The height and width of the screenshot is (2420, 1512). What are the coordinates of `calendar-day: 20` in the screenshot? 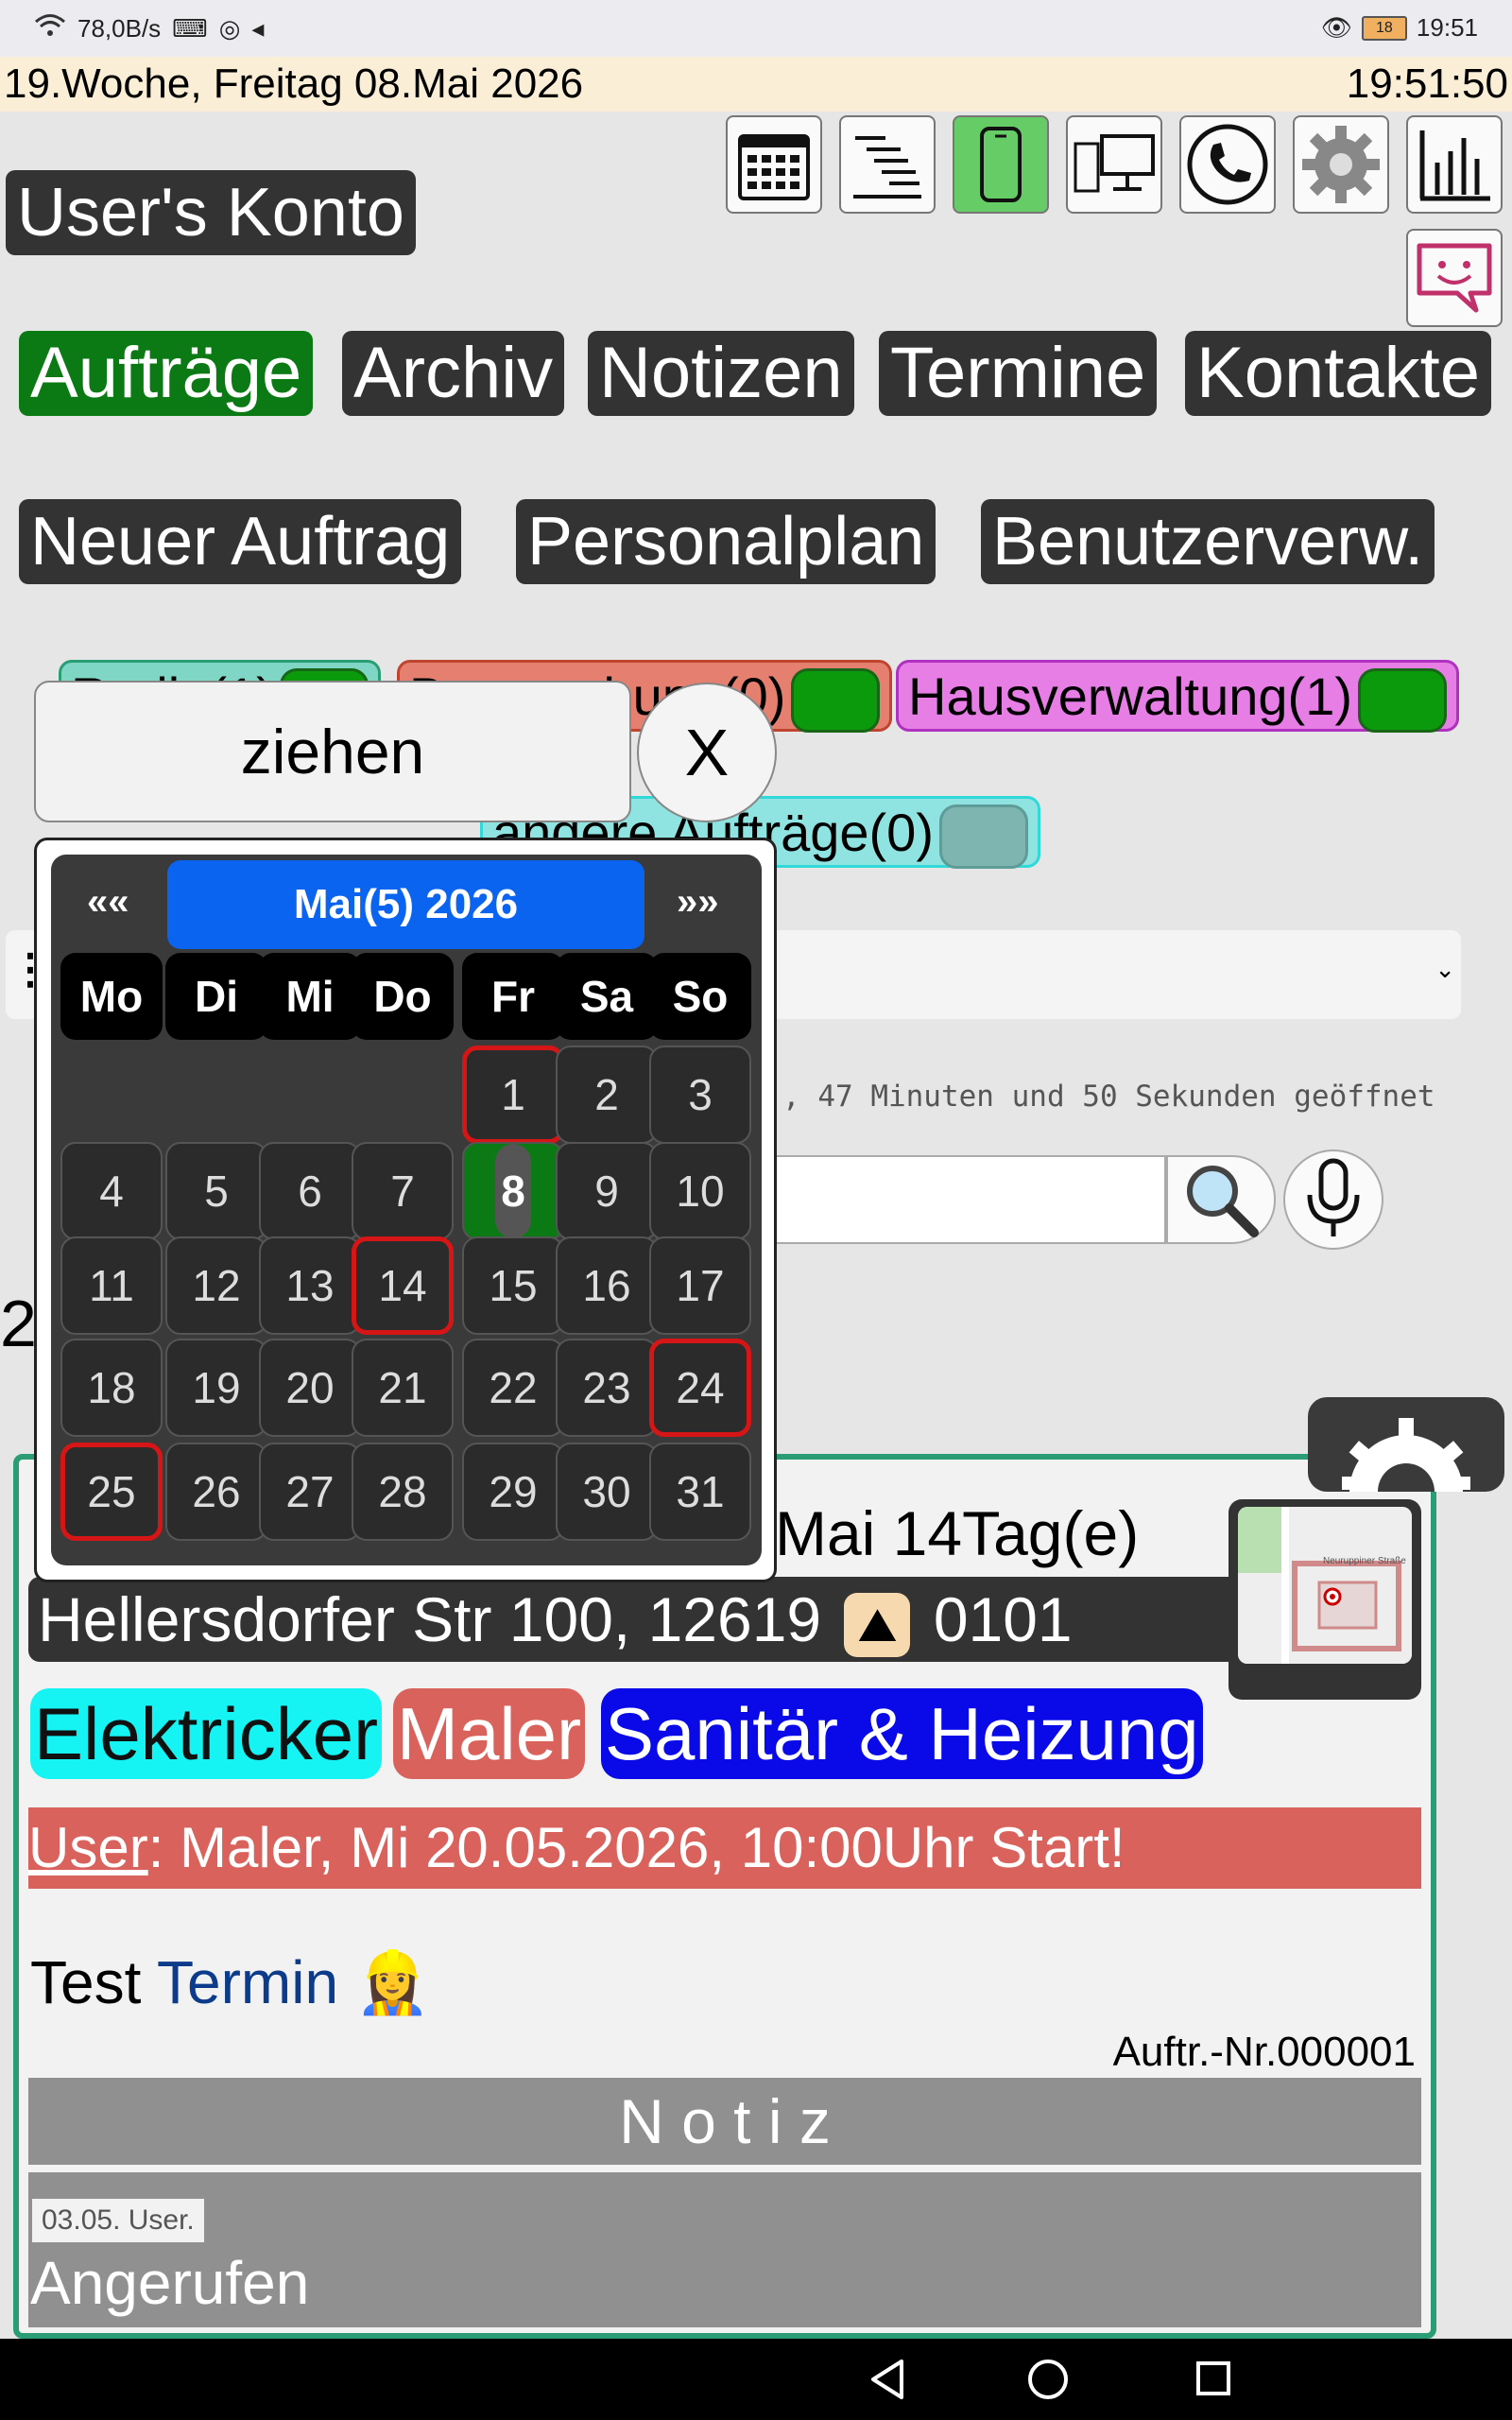 It's located at (310, 1388).